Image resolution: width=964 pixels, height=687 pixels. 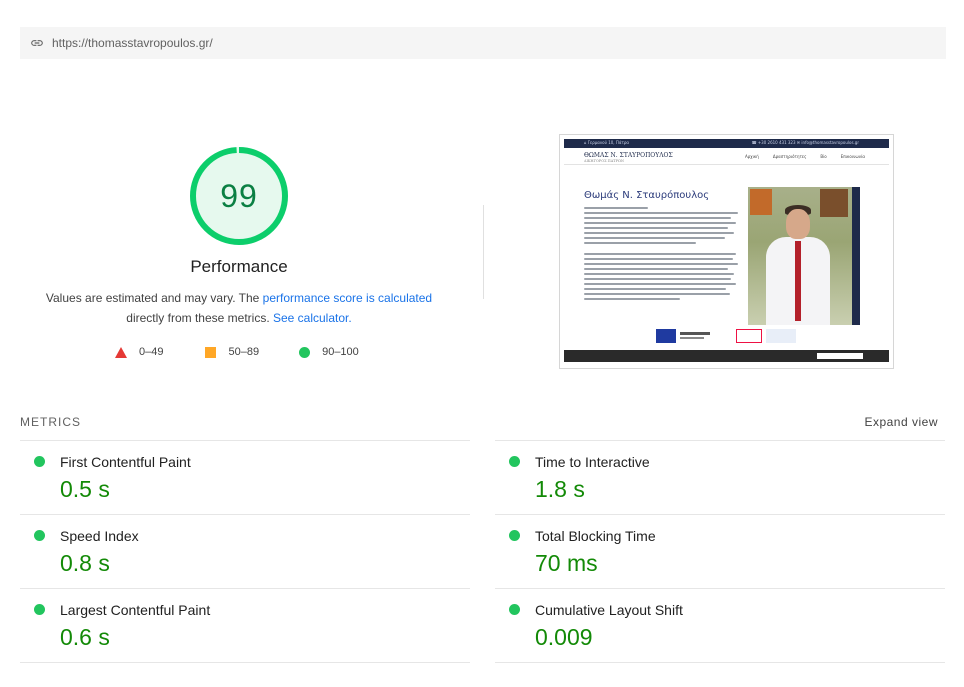 What do you see at coordinates (609, 610) in the screenshot?
I see `metric-name: Cumulative Layout Shift` at bounding box center [609, 610].